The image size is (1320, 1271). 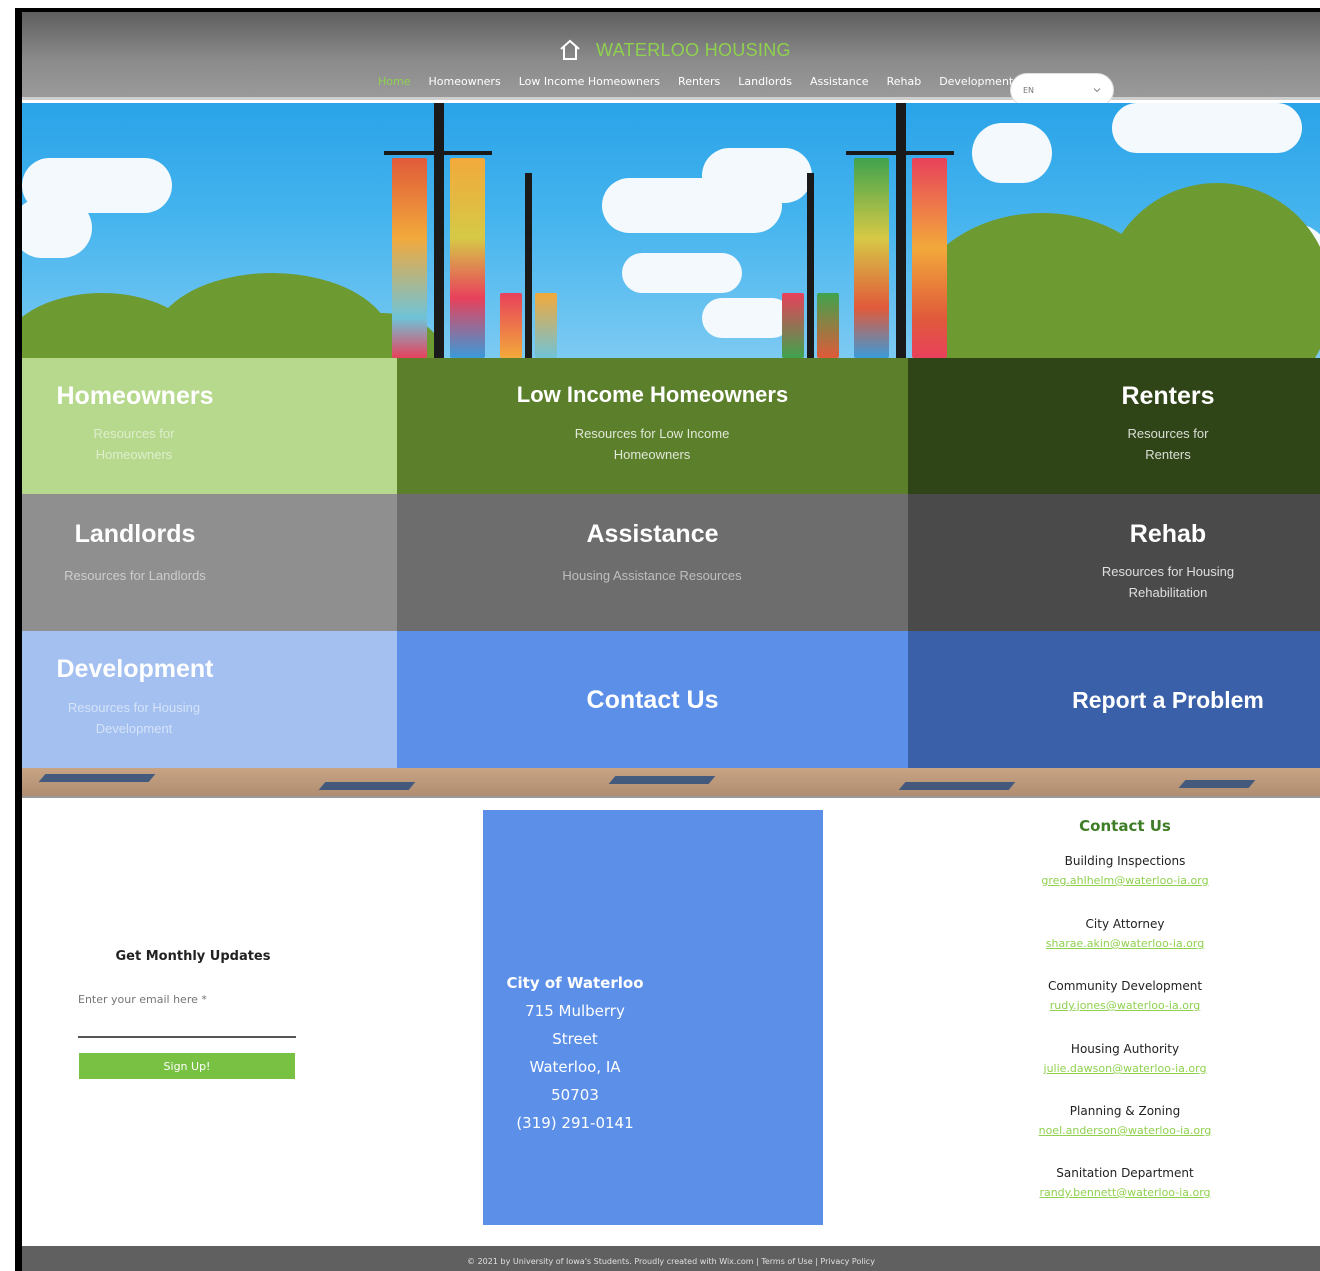 What do you see at coordinates (575, 1025) in the screenshot?
I see `address-street: 715 Mulberry Street` at bounding box center [575, 1025].